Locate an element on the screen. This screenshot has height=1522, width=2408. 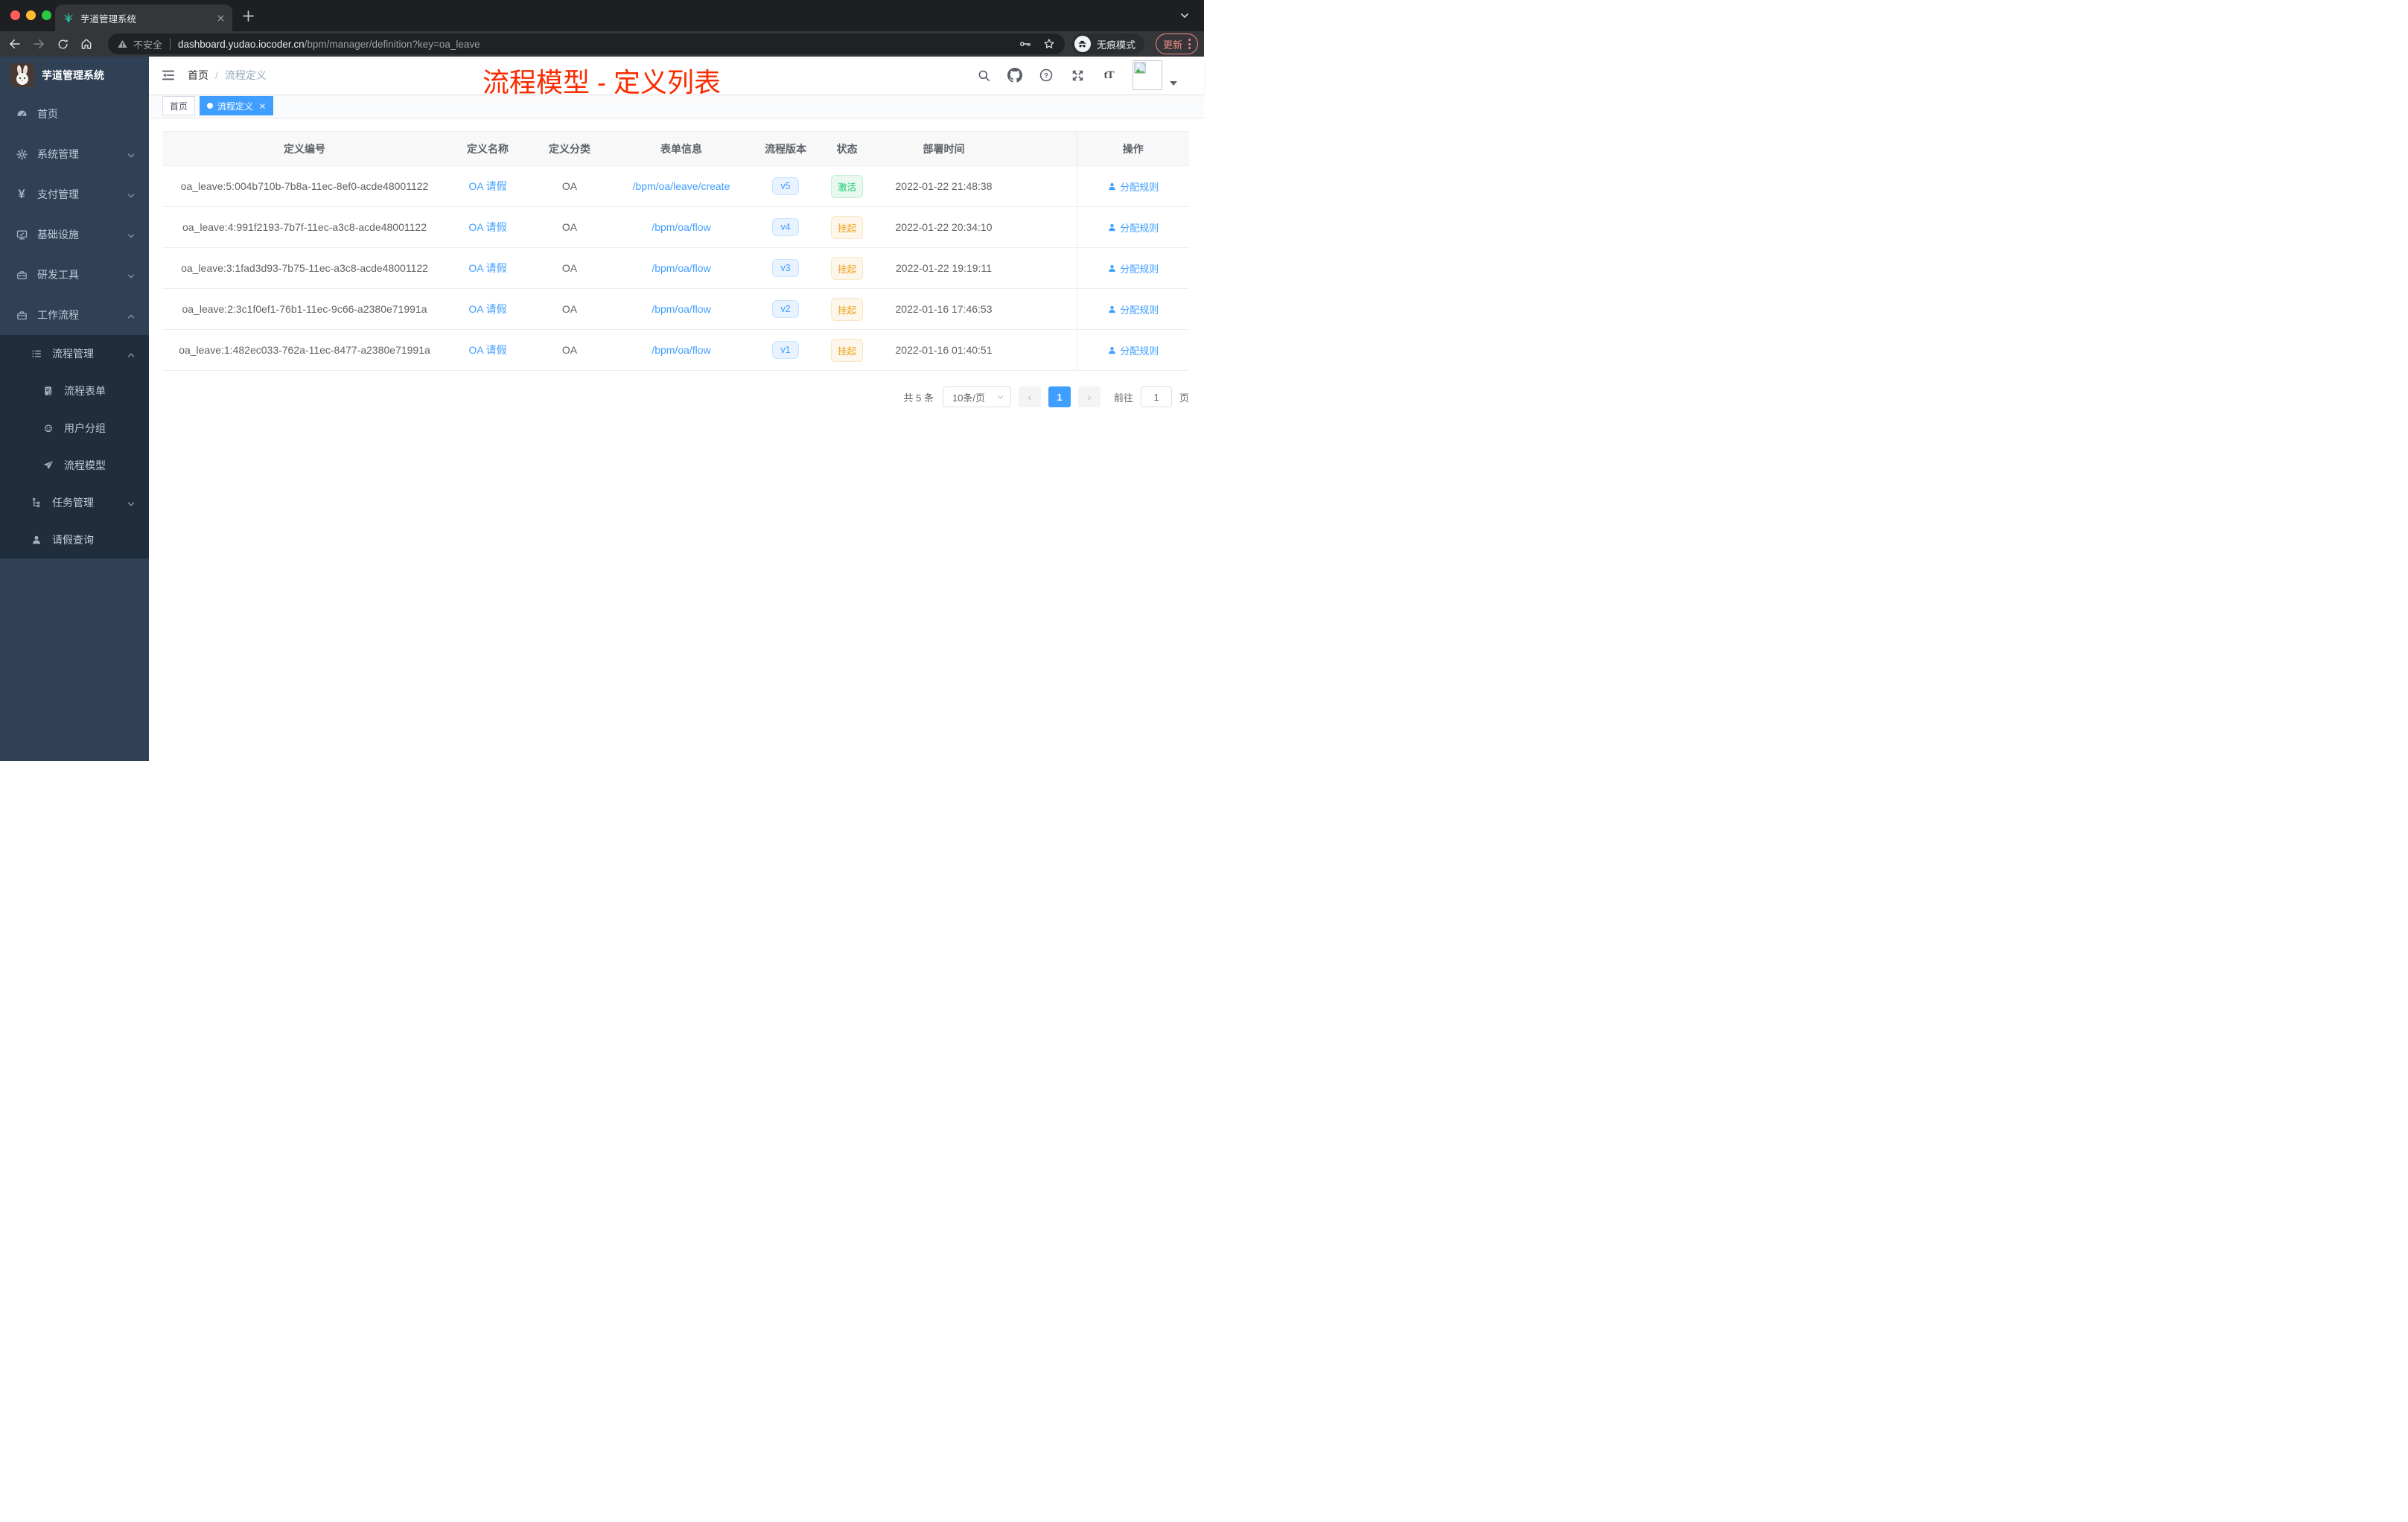
sidebar-collapse-icon is located at coordinates (168, 75).